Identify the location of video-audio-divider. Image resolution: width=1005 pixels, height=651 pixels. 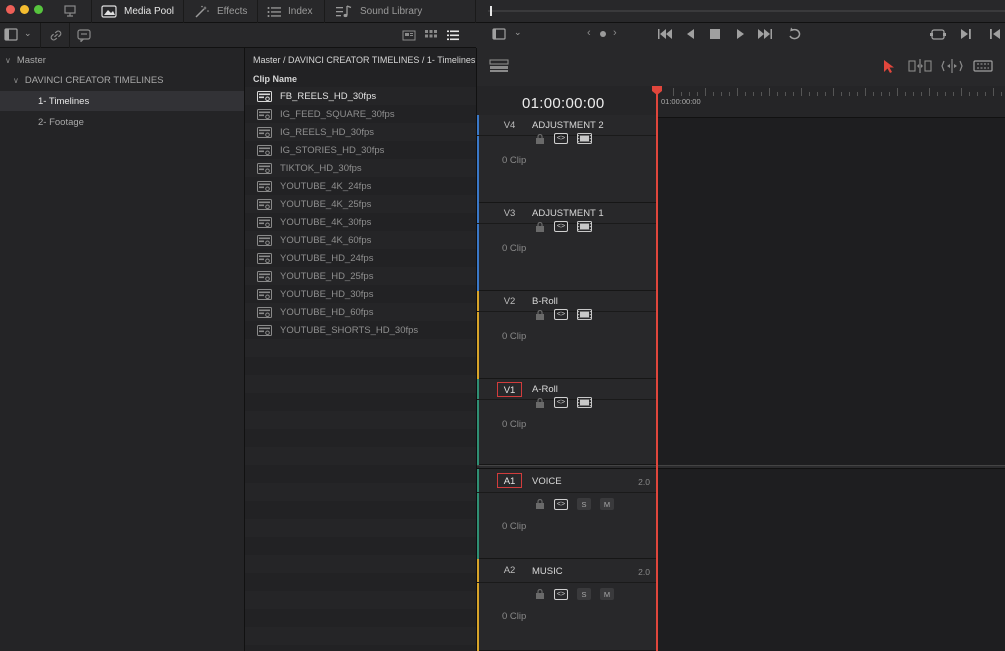
(741, 467).